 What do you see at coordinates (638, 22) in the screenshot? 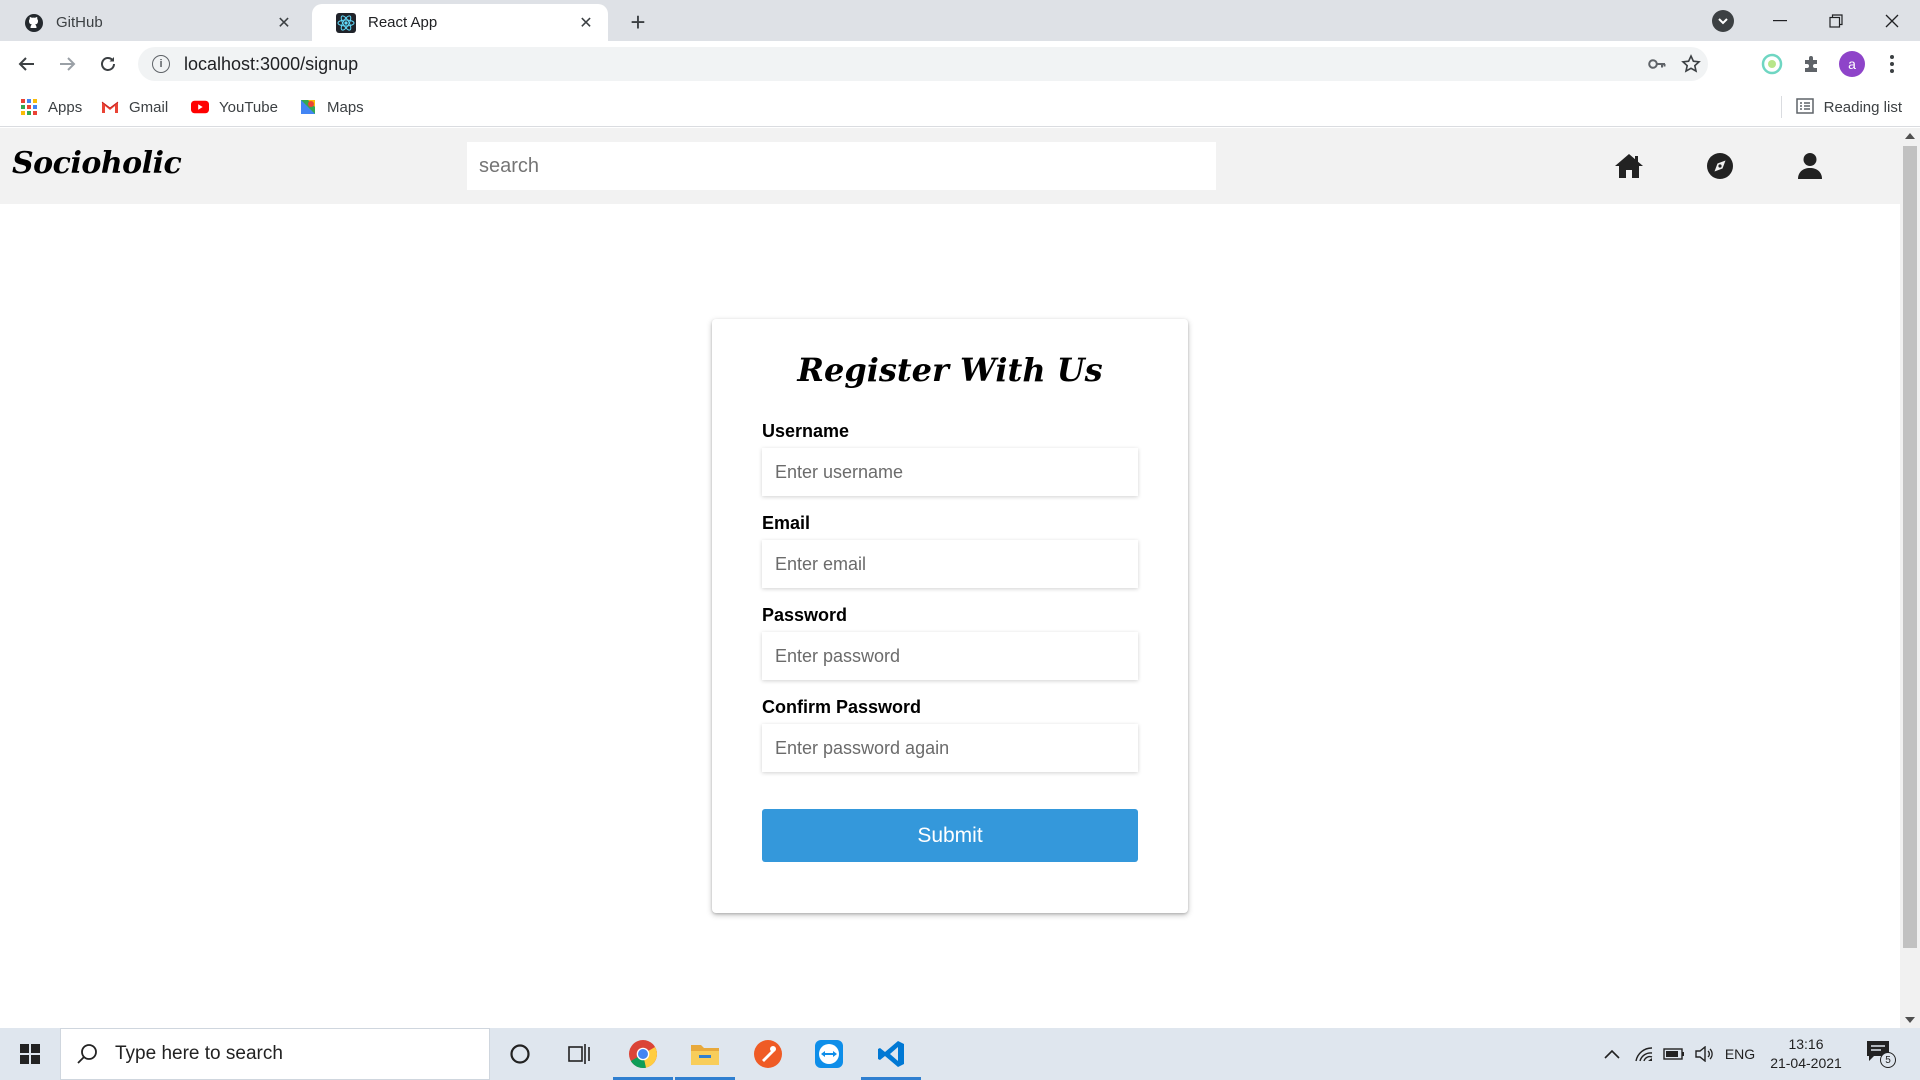
I see `new-tab-button: +` at bounding box center [638, 22].